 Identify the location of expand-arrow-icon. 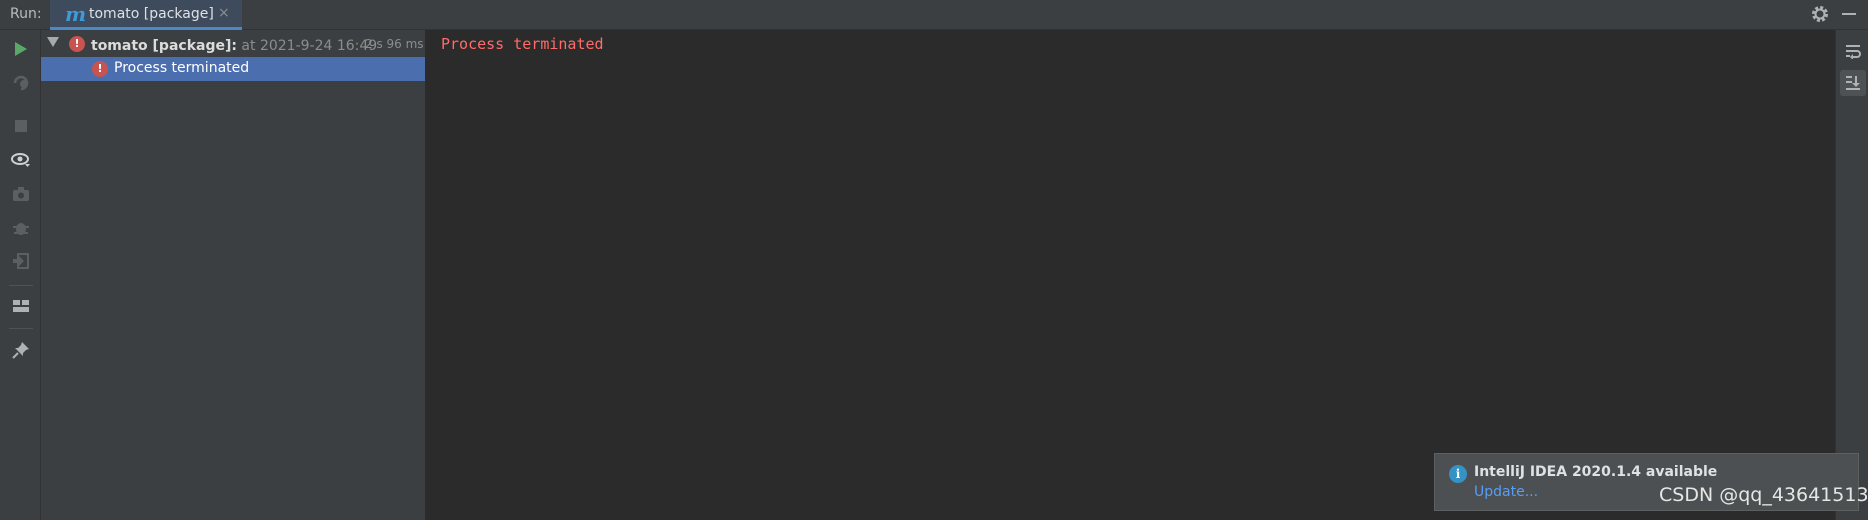
(53, 42).